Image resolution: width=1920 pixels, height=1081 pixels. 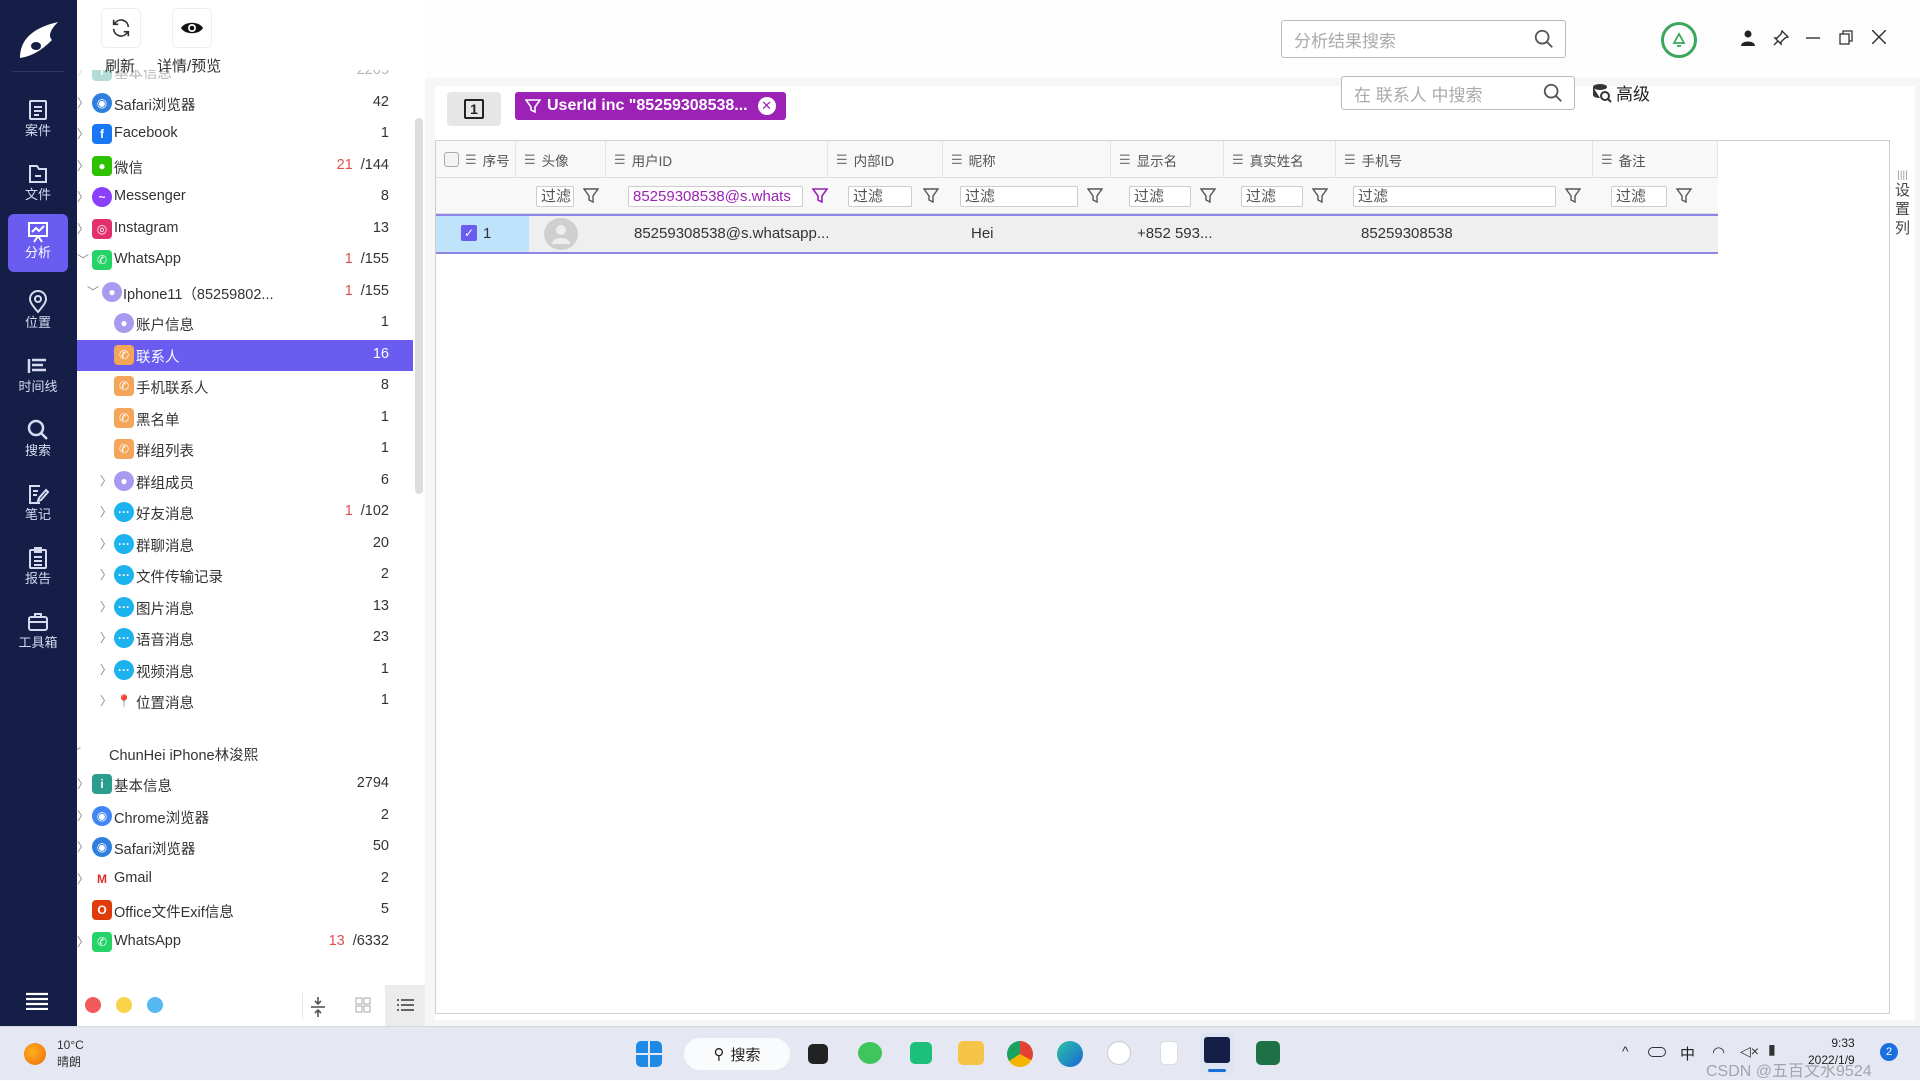 What do you see at coordinates (737, 1054) in the screenshot?
I see `taskbar-search-button: ⚲ 搜索` at bounding box center [737, 1054].